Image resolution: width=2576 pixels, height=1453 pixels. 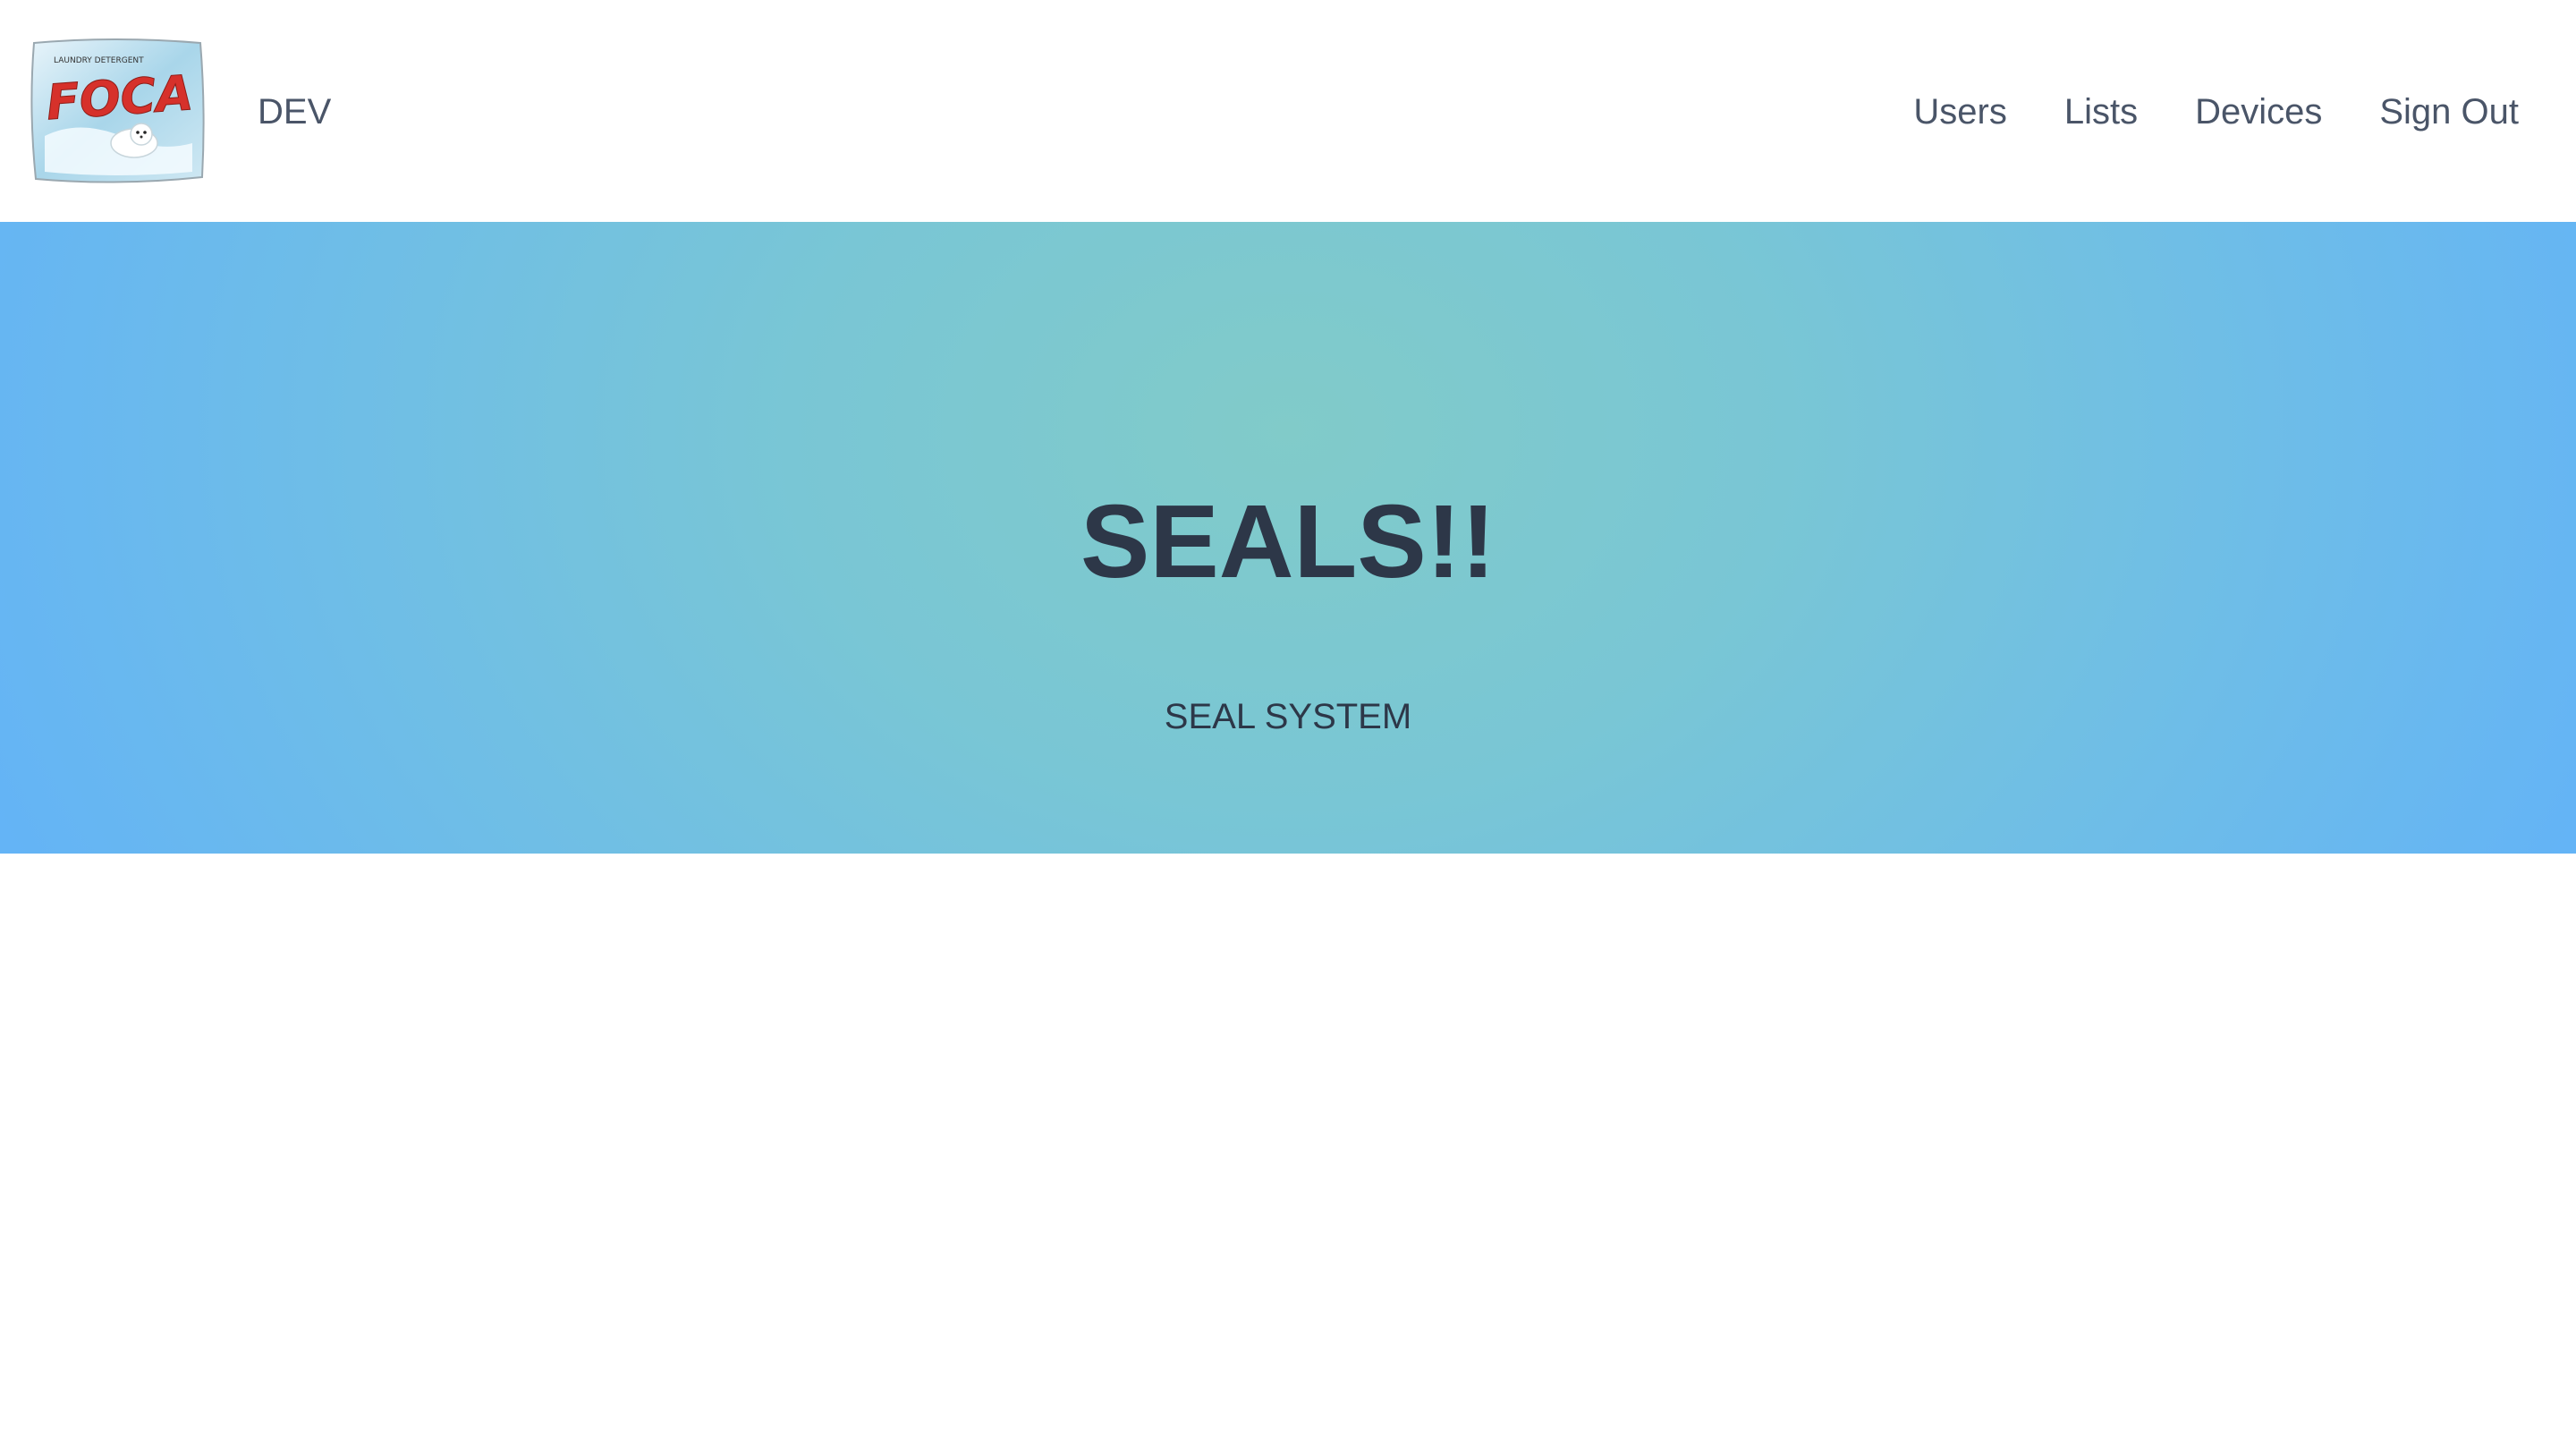 I want to click on logo-small-text: LAUNDRY DETERGENT, so click(x=99, y=60).